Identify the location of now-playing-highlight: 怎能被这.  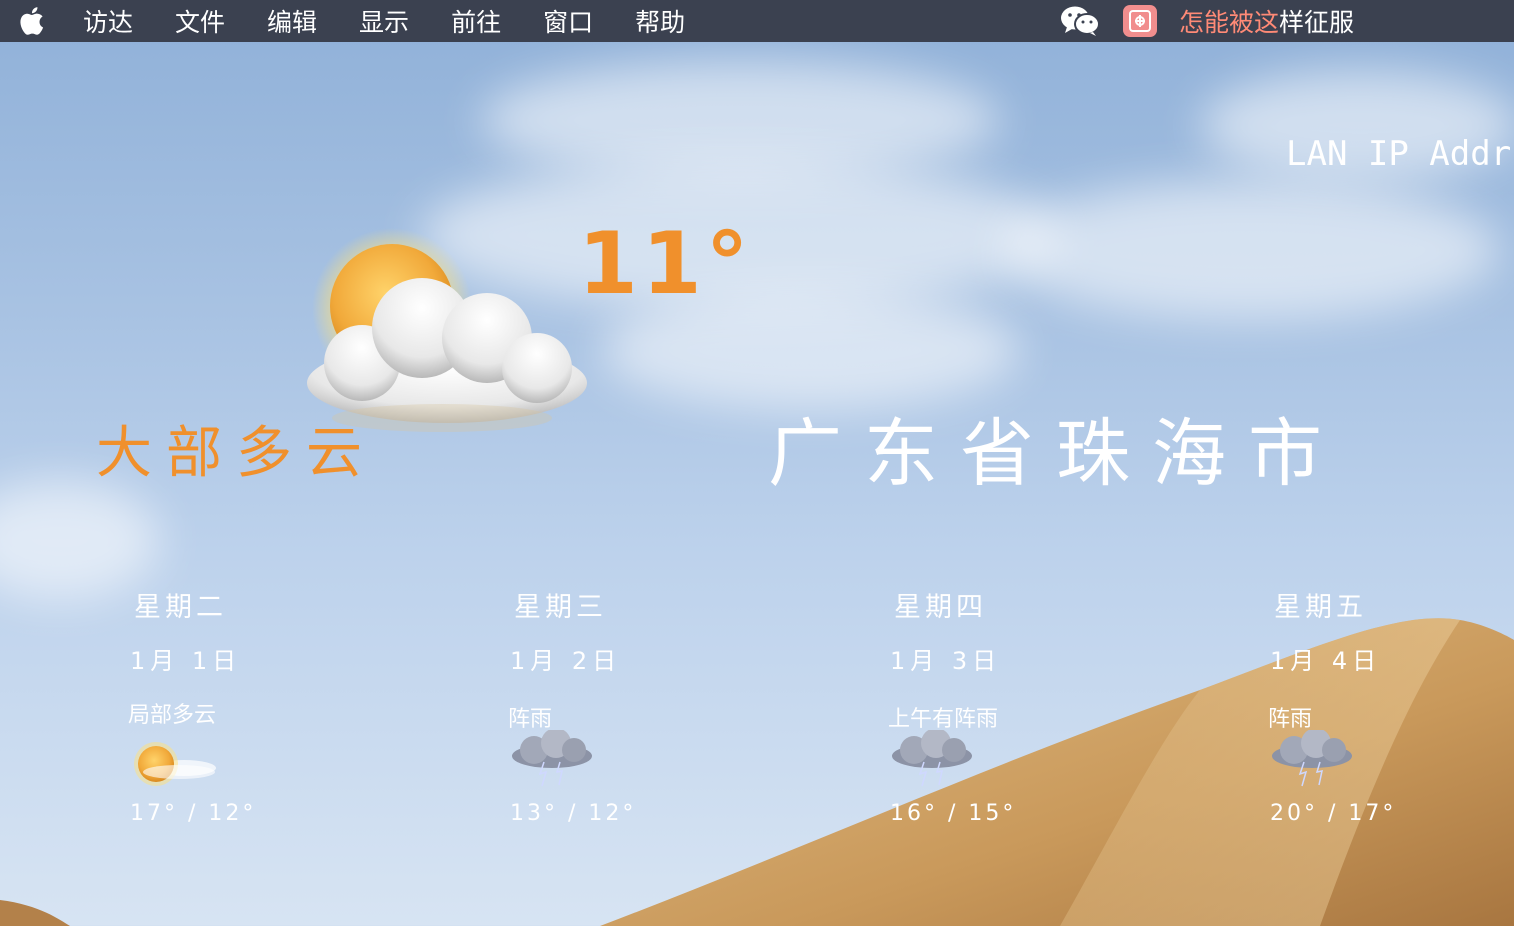
(1228, 22).